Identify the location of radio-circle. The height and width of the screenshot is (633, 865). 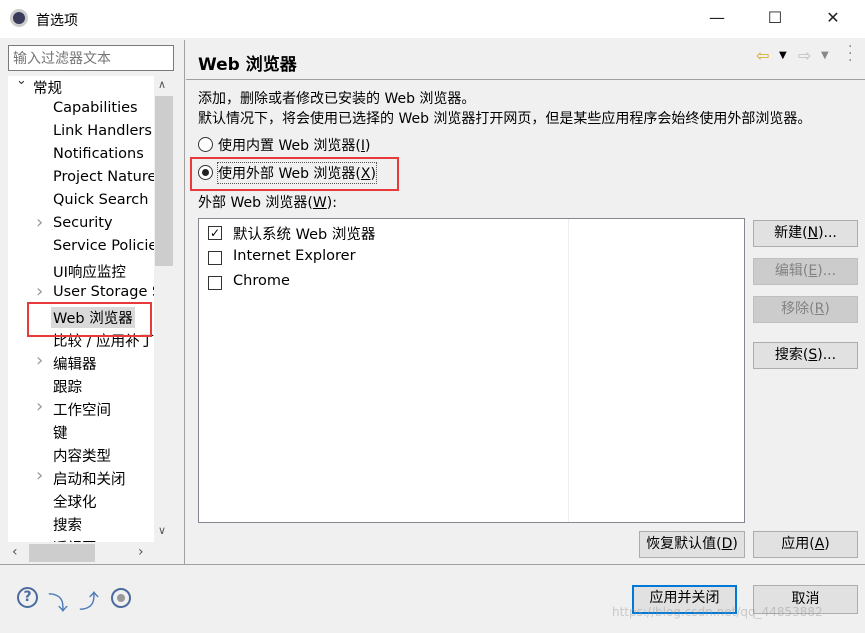
(205, 144).